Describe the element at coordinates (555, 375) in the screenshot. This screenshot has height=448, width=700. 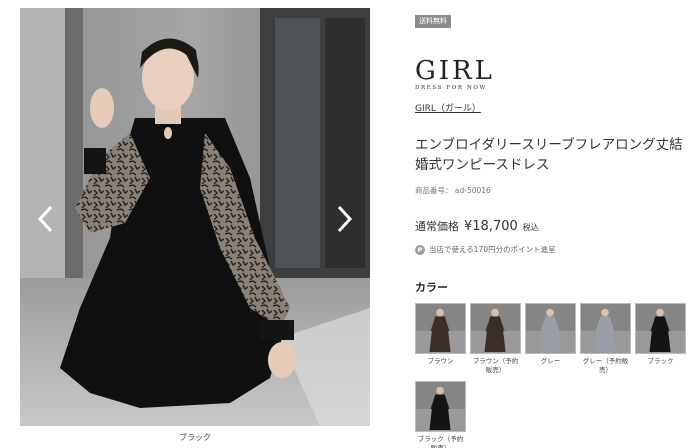
I see `color-swatch-list: ブラウン ブラウン（予約販売） グレー グレー（予約販売） ブラックブラック（予約販売）` at that location.